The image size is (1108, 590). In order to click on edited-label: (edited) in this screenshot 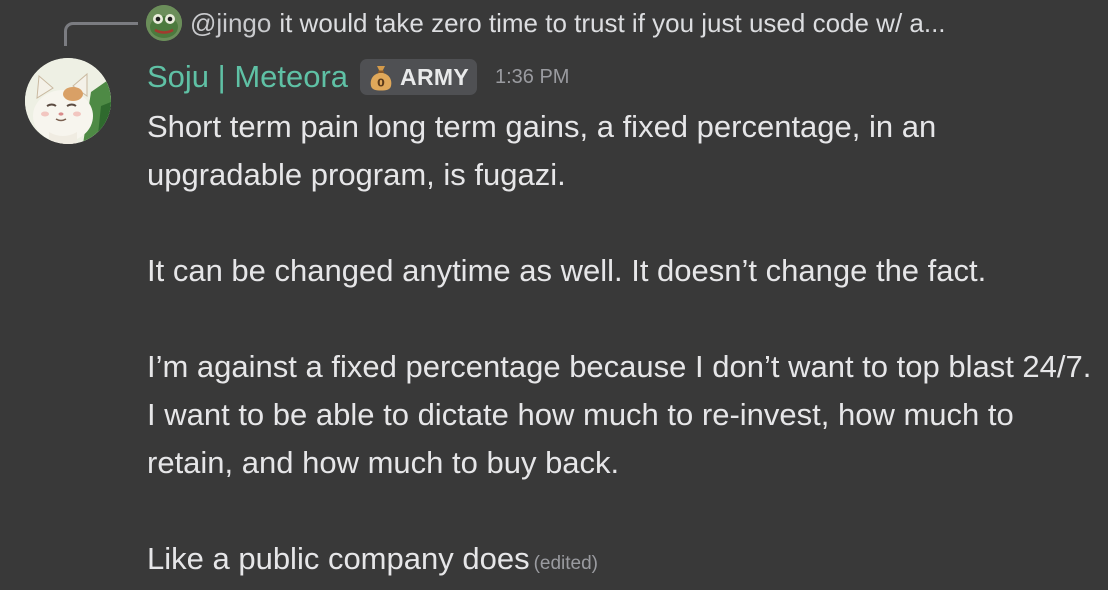, I will do `click(565, 563)`.